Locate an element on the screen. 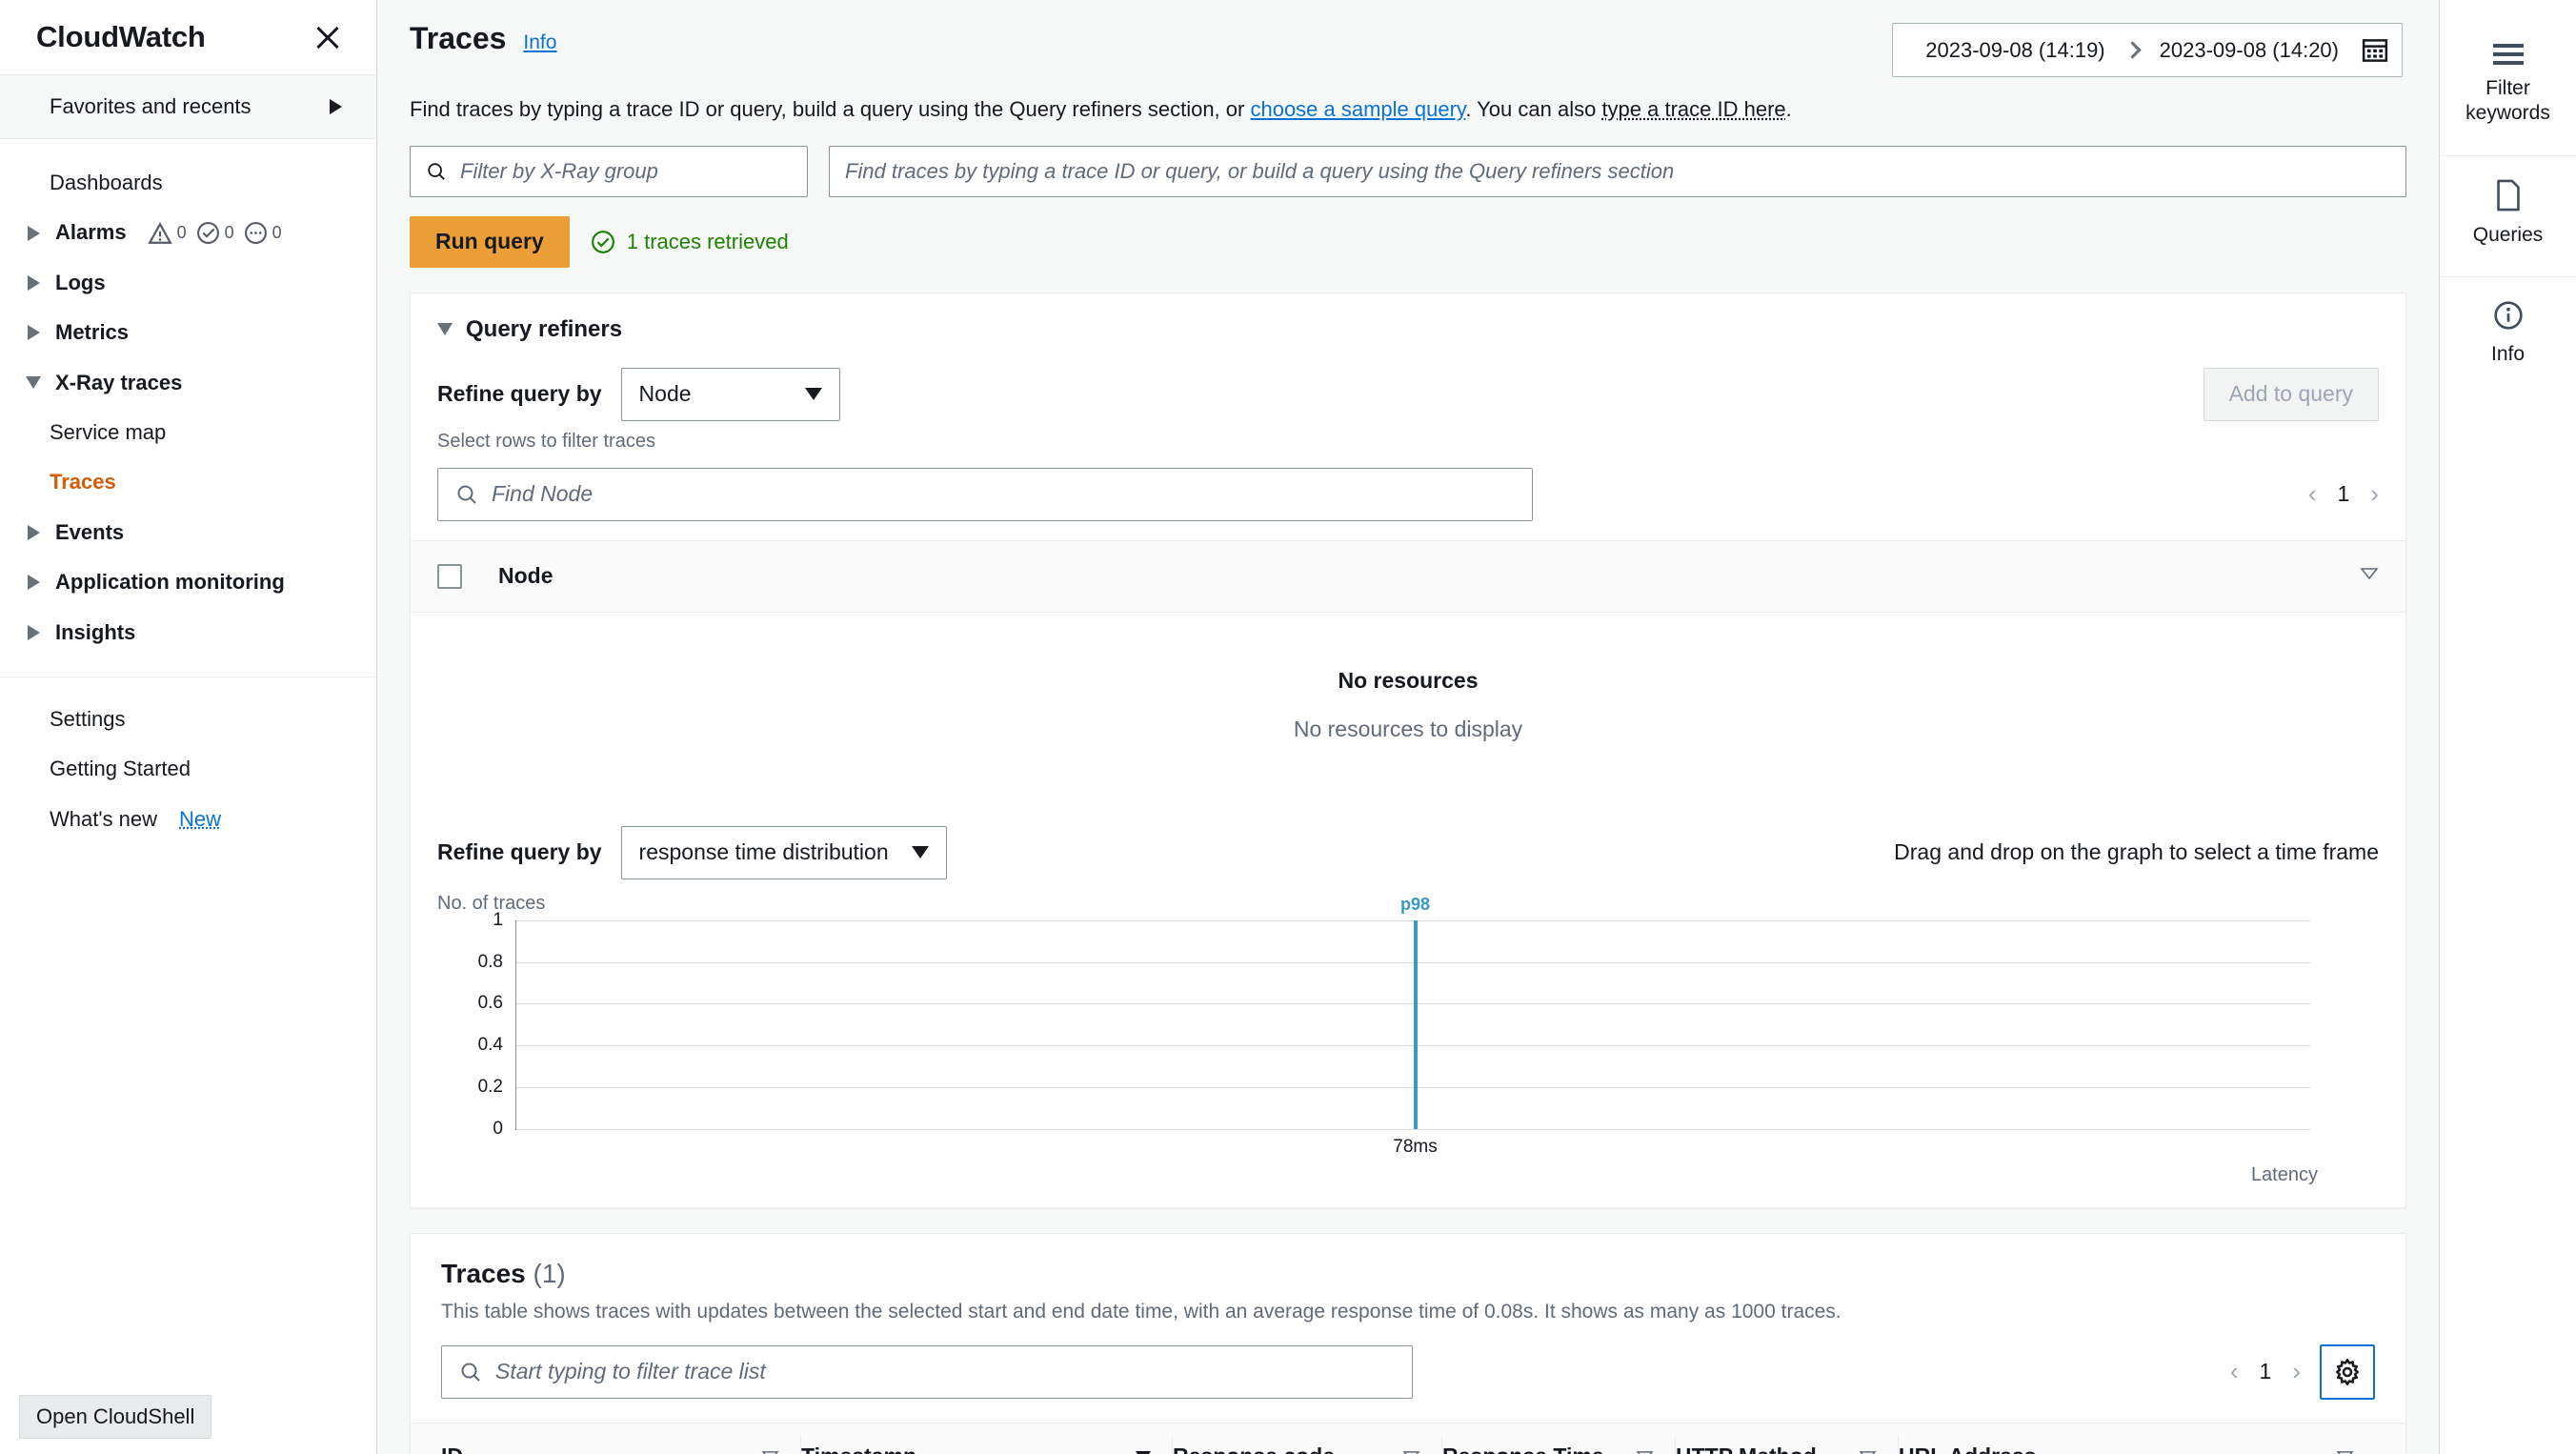 The width and height of the screenshot is (2576, 1454). alarm-count-insufficient: 0 is located at coordinates (277, 232).